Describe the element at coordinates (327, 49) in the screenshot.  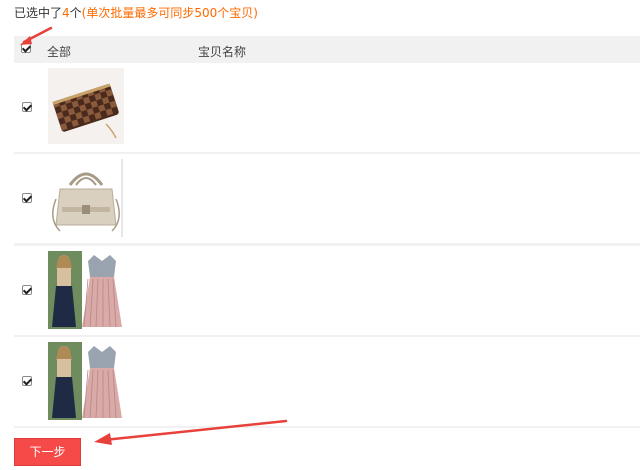
I see `table-header: 全部 宝贝名称` at that location.